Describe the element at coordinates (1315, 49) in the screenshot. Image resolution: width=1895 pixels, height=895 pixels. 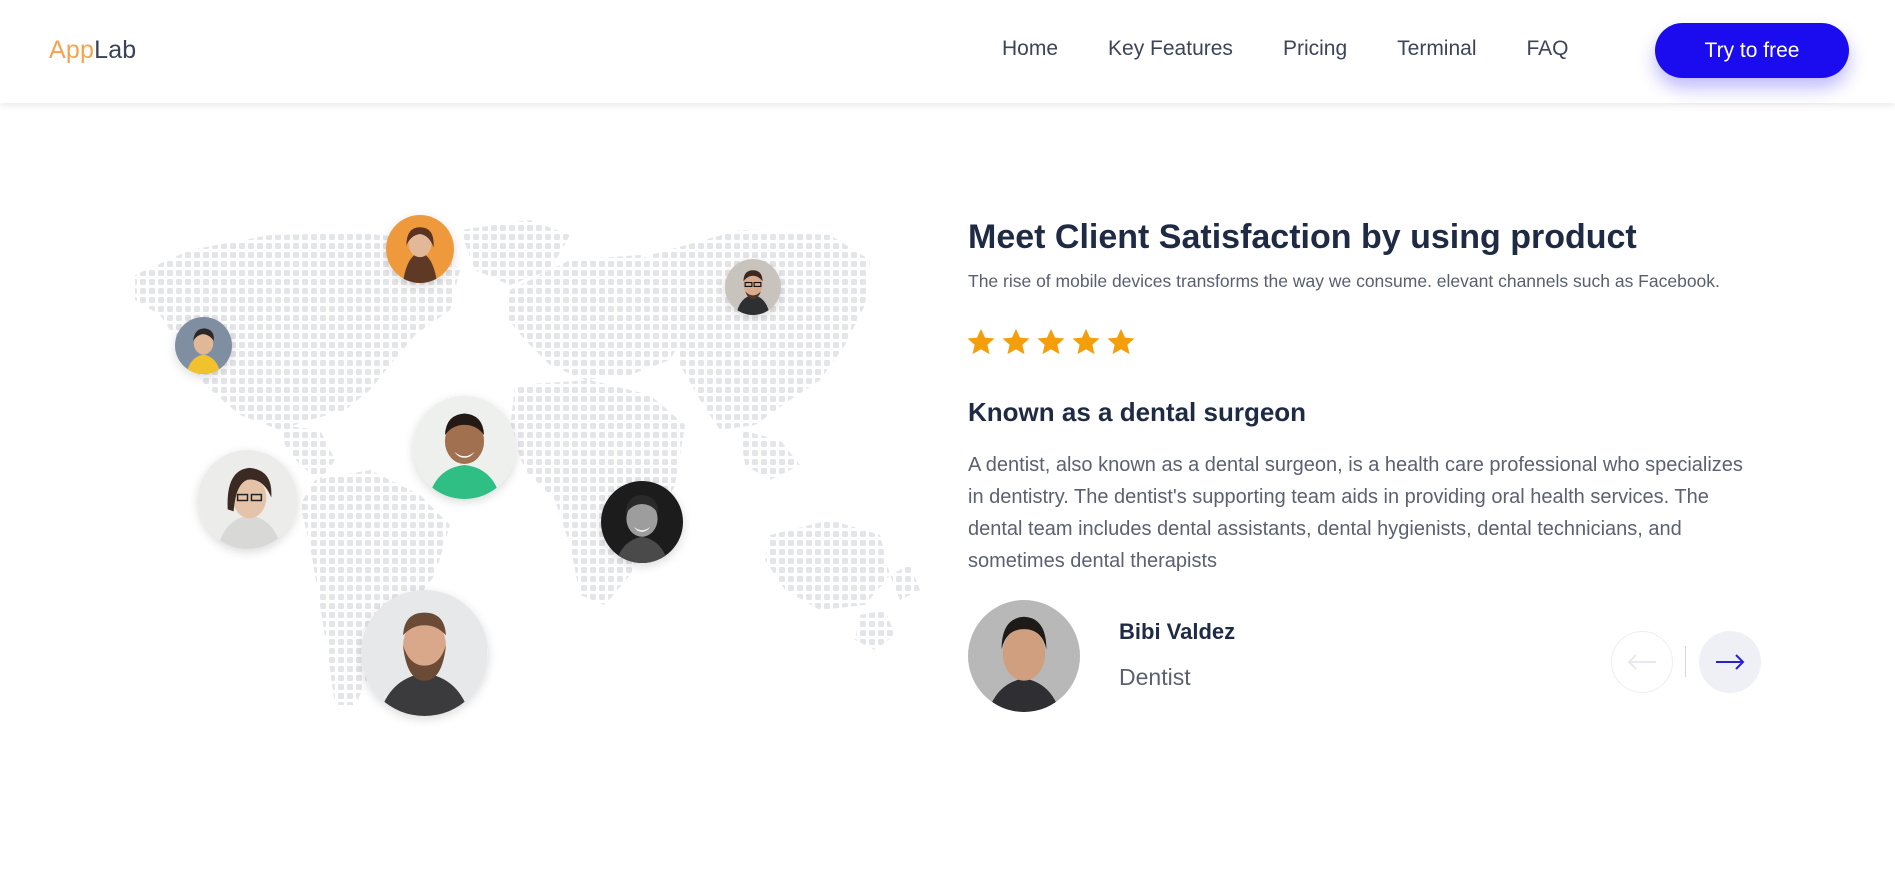
I see `nav-pricing: Pricing` at that location.